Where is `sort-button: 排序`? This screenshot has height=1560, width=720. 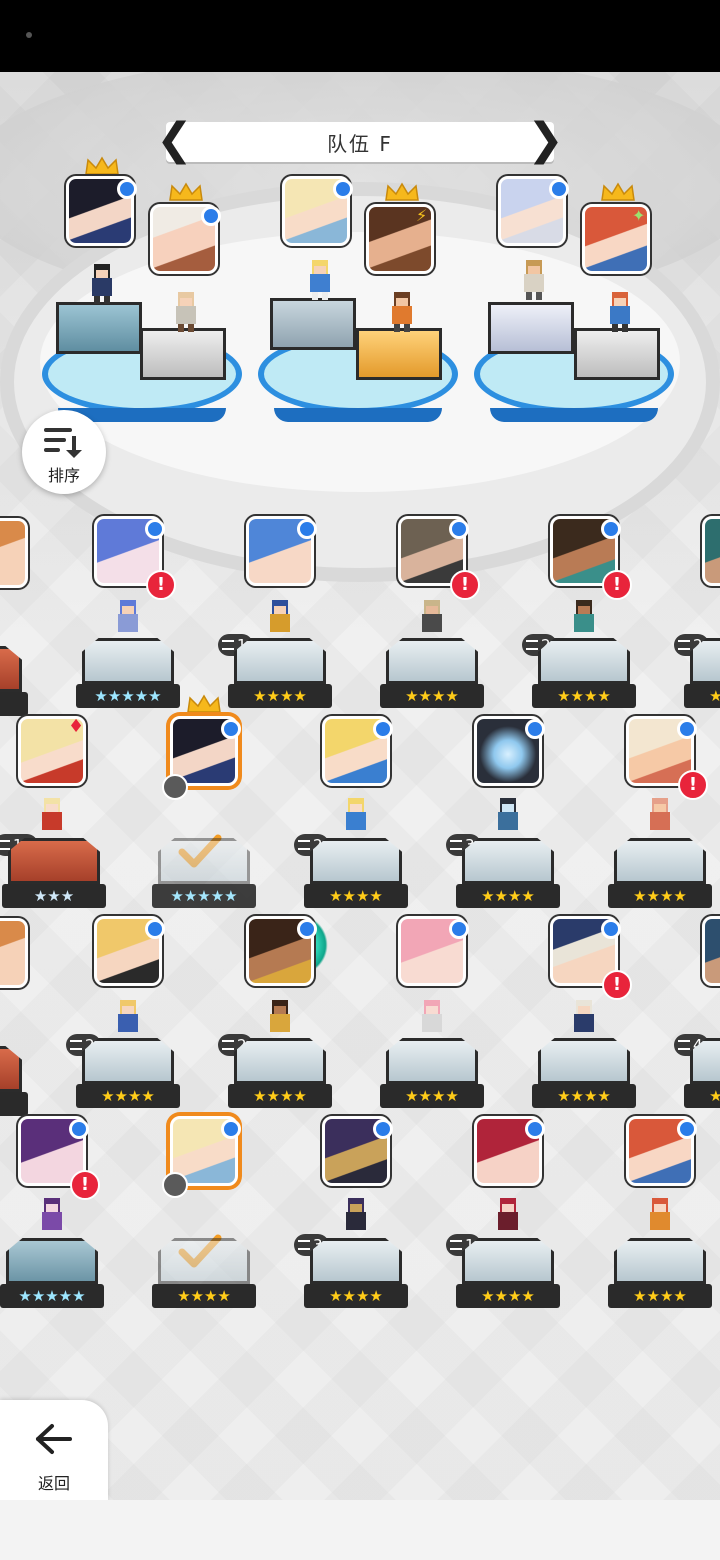
sort-button: 排序 is located at coordinates (64, 452).